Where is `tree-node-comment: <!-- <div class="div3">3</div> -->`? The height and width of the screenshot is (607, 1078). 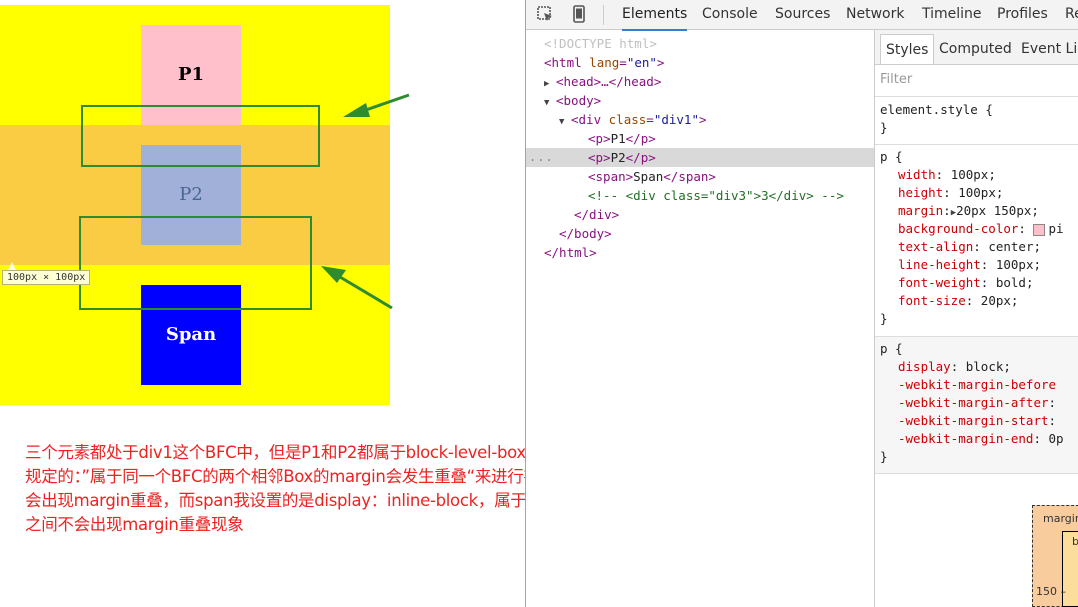 tree-node-comment: <!-- <div class="div3">3</div> --> is located at coordinates (700, 195).